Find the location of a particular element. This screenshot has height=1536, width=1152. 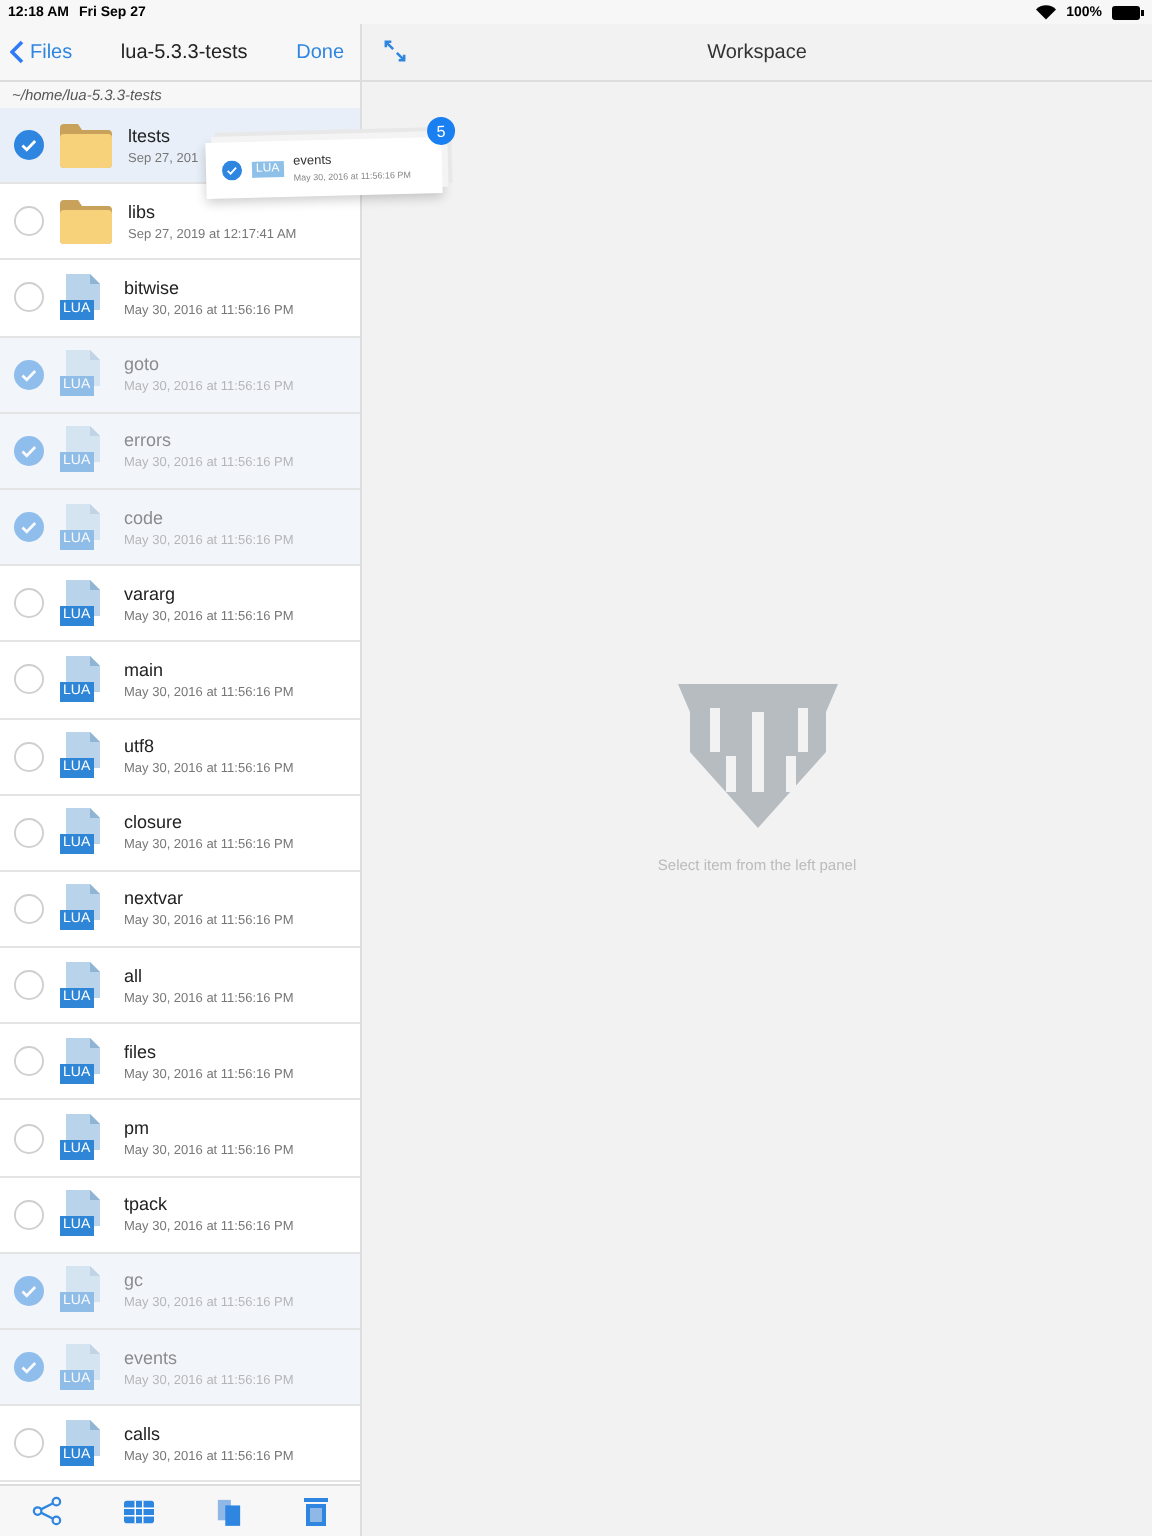

count-badge: 5 is located at coordinates (441, 131).